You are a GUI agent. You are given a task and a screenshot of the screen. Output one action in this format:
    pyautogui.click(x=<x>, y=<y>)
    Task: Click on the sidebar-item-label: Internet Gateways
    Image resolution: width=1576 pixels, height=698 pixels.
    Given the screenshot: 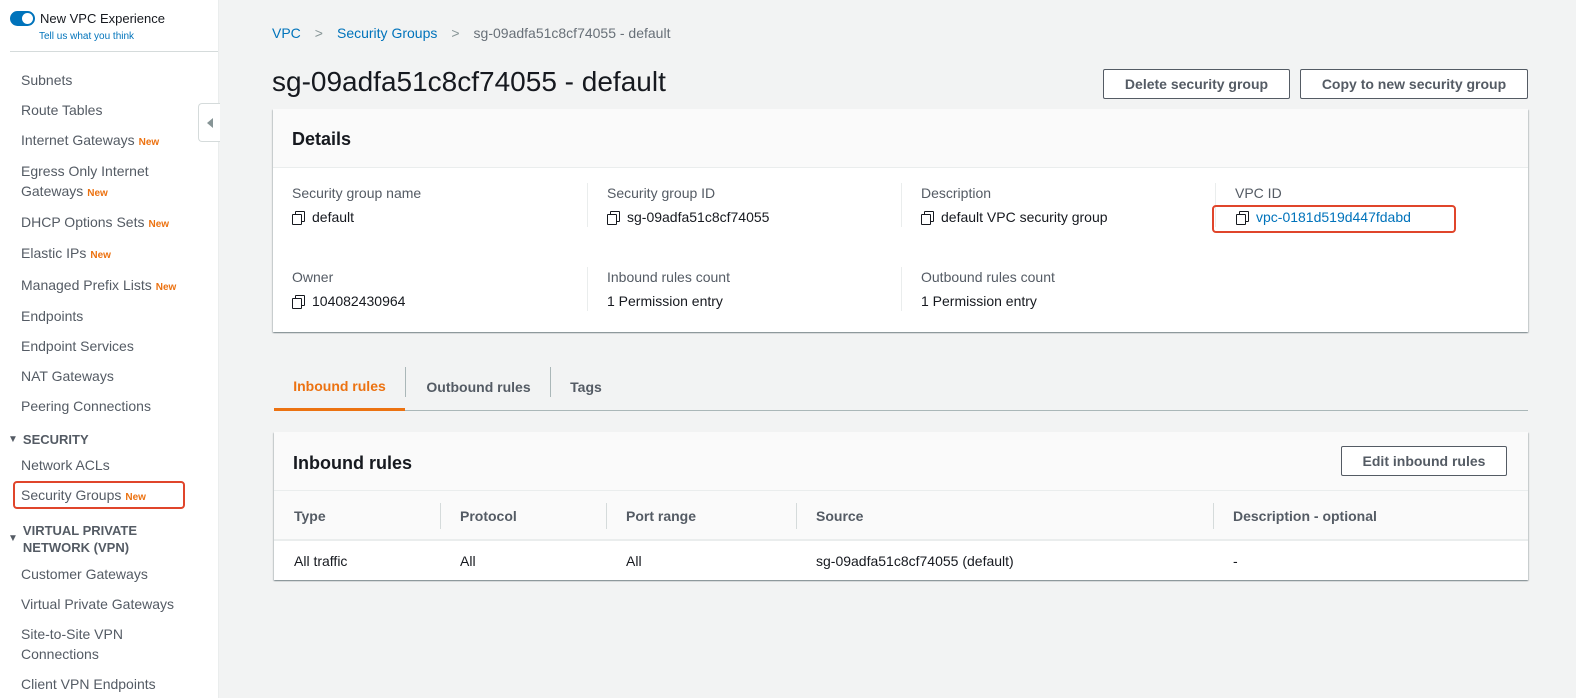 What is the action you would take?
    pyautogui.click(x=78, y=140)
    